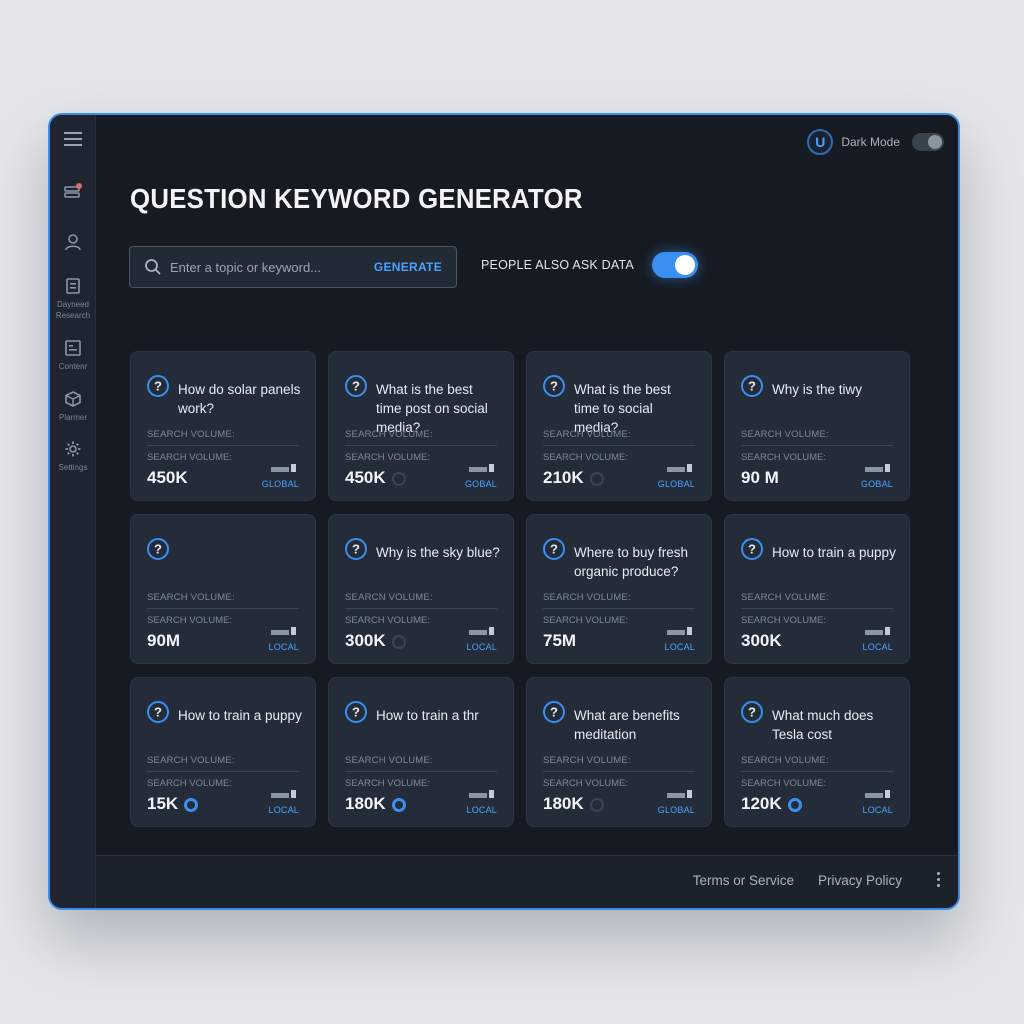  I want to click on top-bar: U Dark Mode, so click(875, 142).